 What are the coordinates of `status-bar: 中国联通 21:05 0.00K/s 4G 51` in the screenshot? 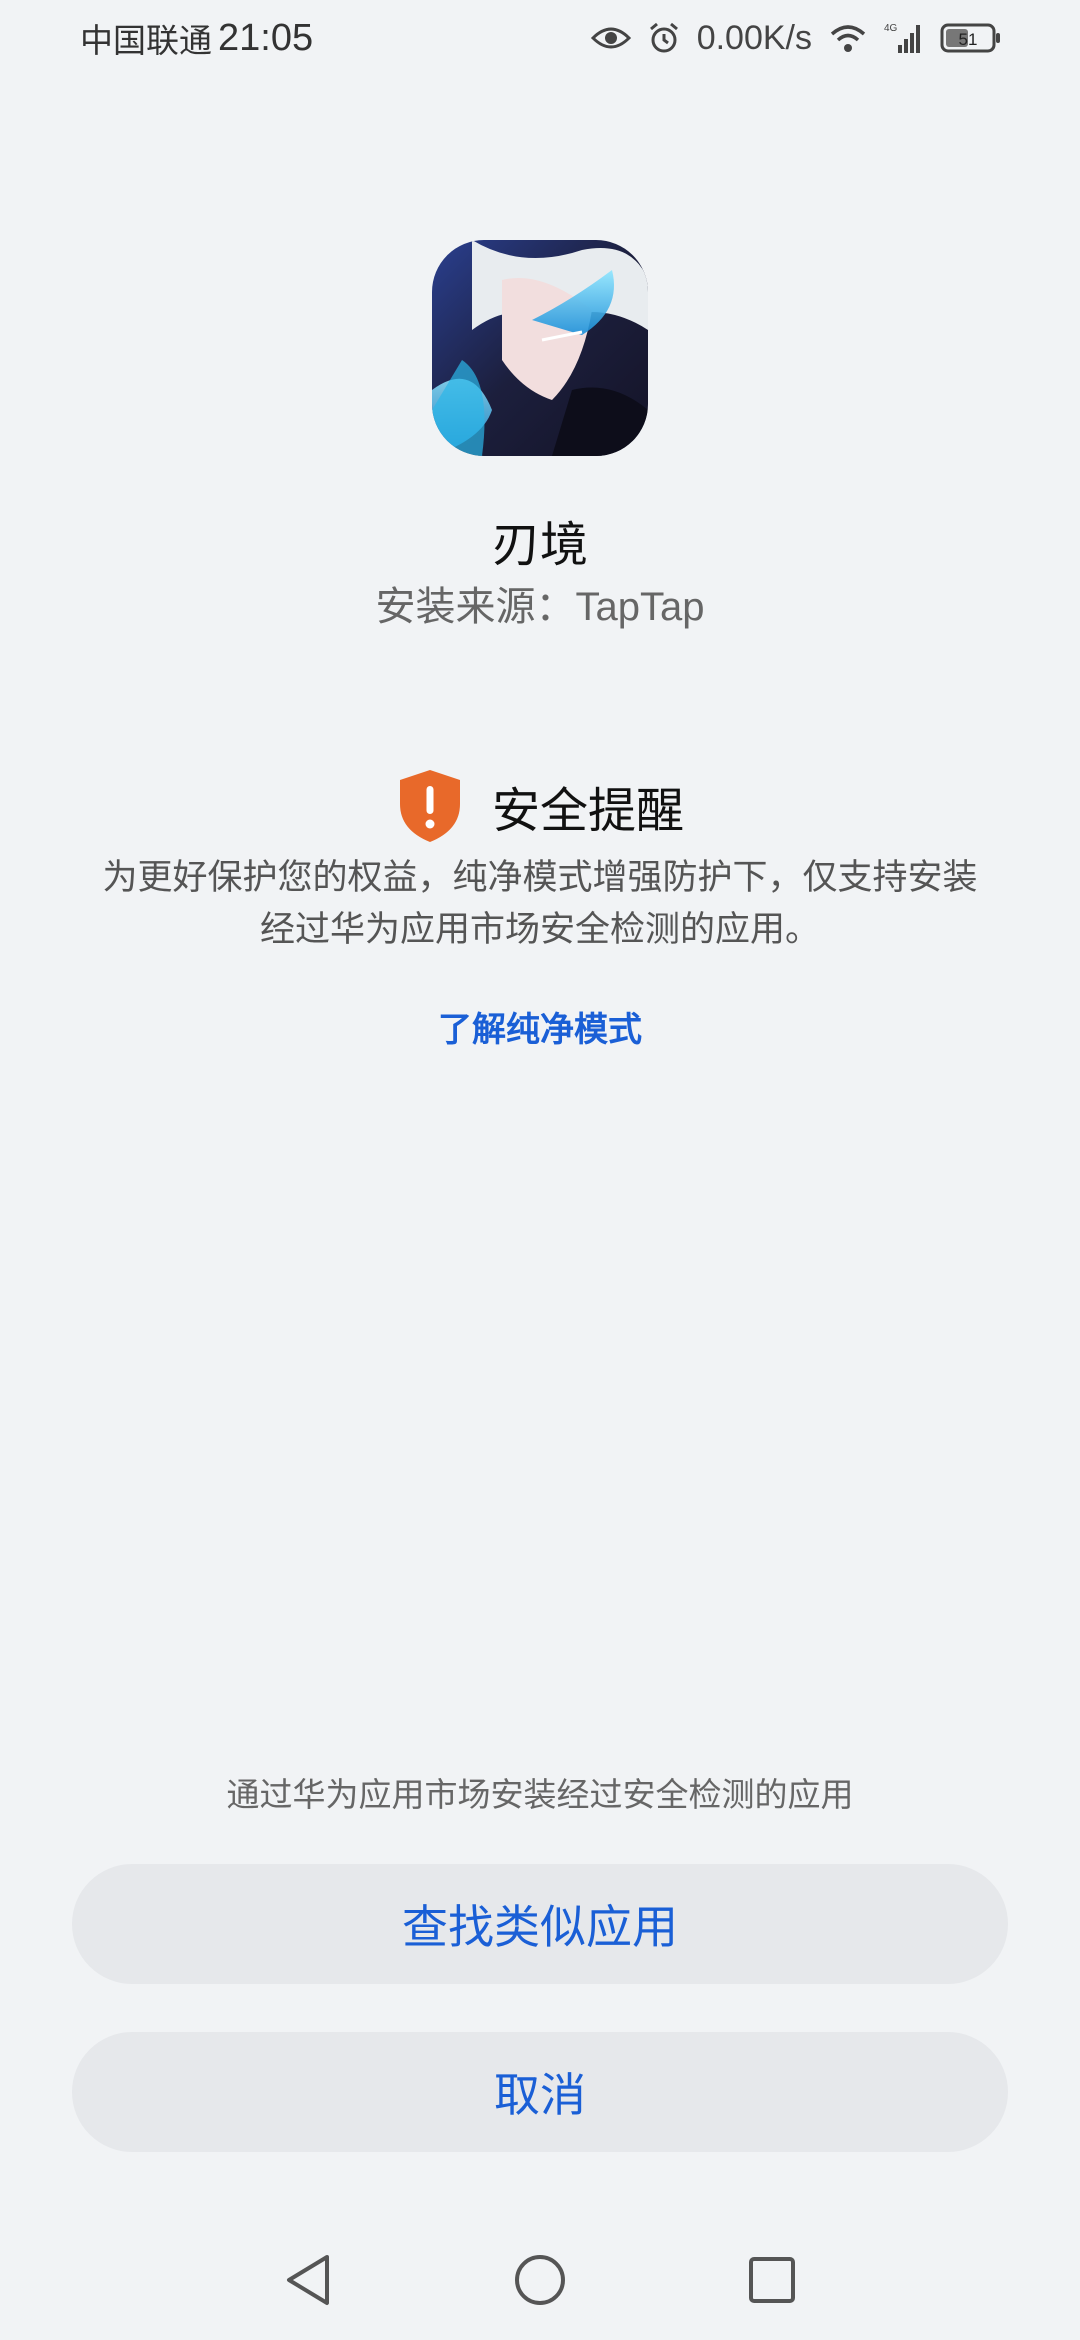 It's located at (540, 38).